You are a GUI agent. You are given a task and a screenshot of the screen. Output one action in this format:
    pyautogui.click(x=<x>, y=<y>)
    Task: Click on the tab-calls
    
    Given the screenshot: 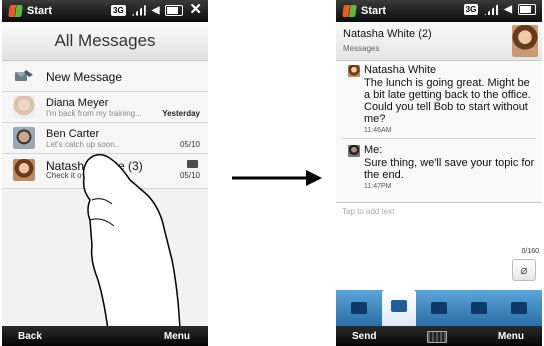 What is the action you would take?
    pyautogui.click(x=479, y=308)
    